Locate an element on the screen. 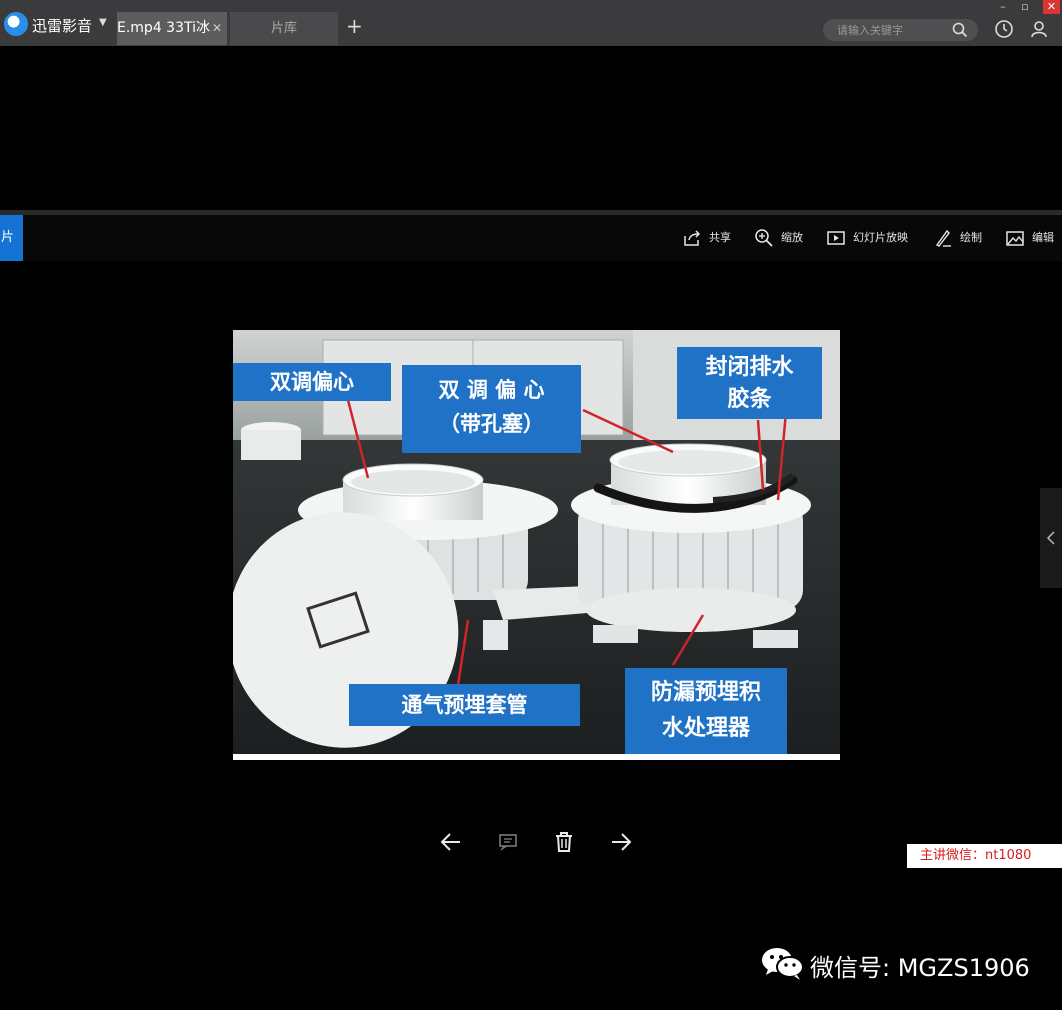 The image size is (1062, 1010). app-name: 迅雷影音 is located at coordinates (62, 25).